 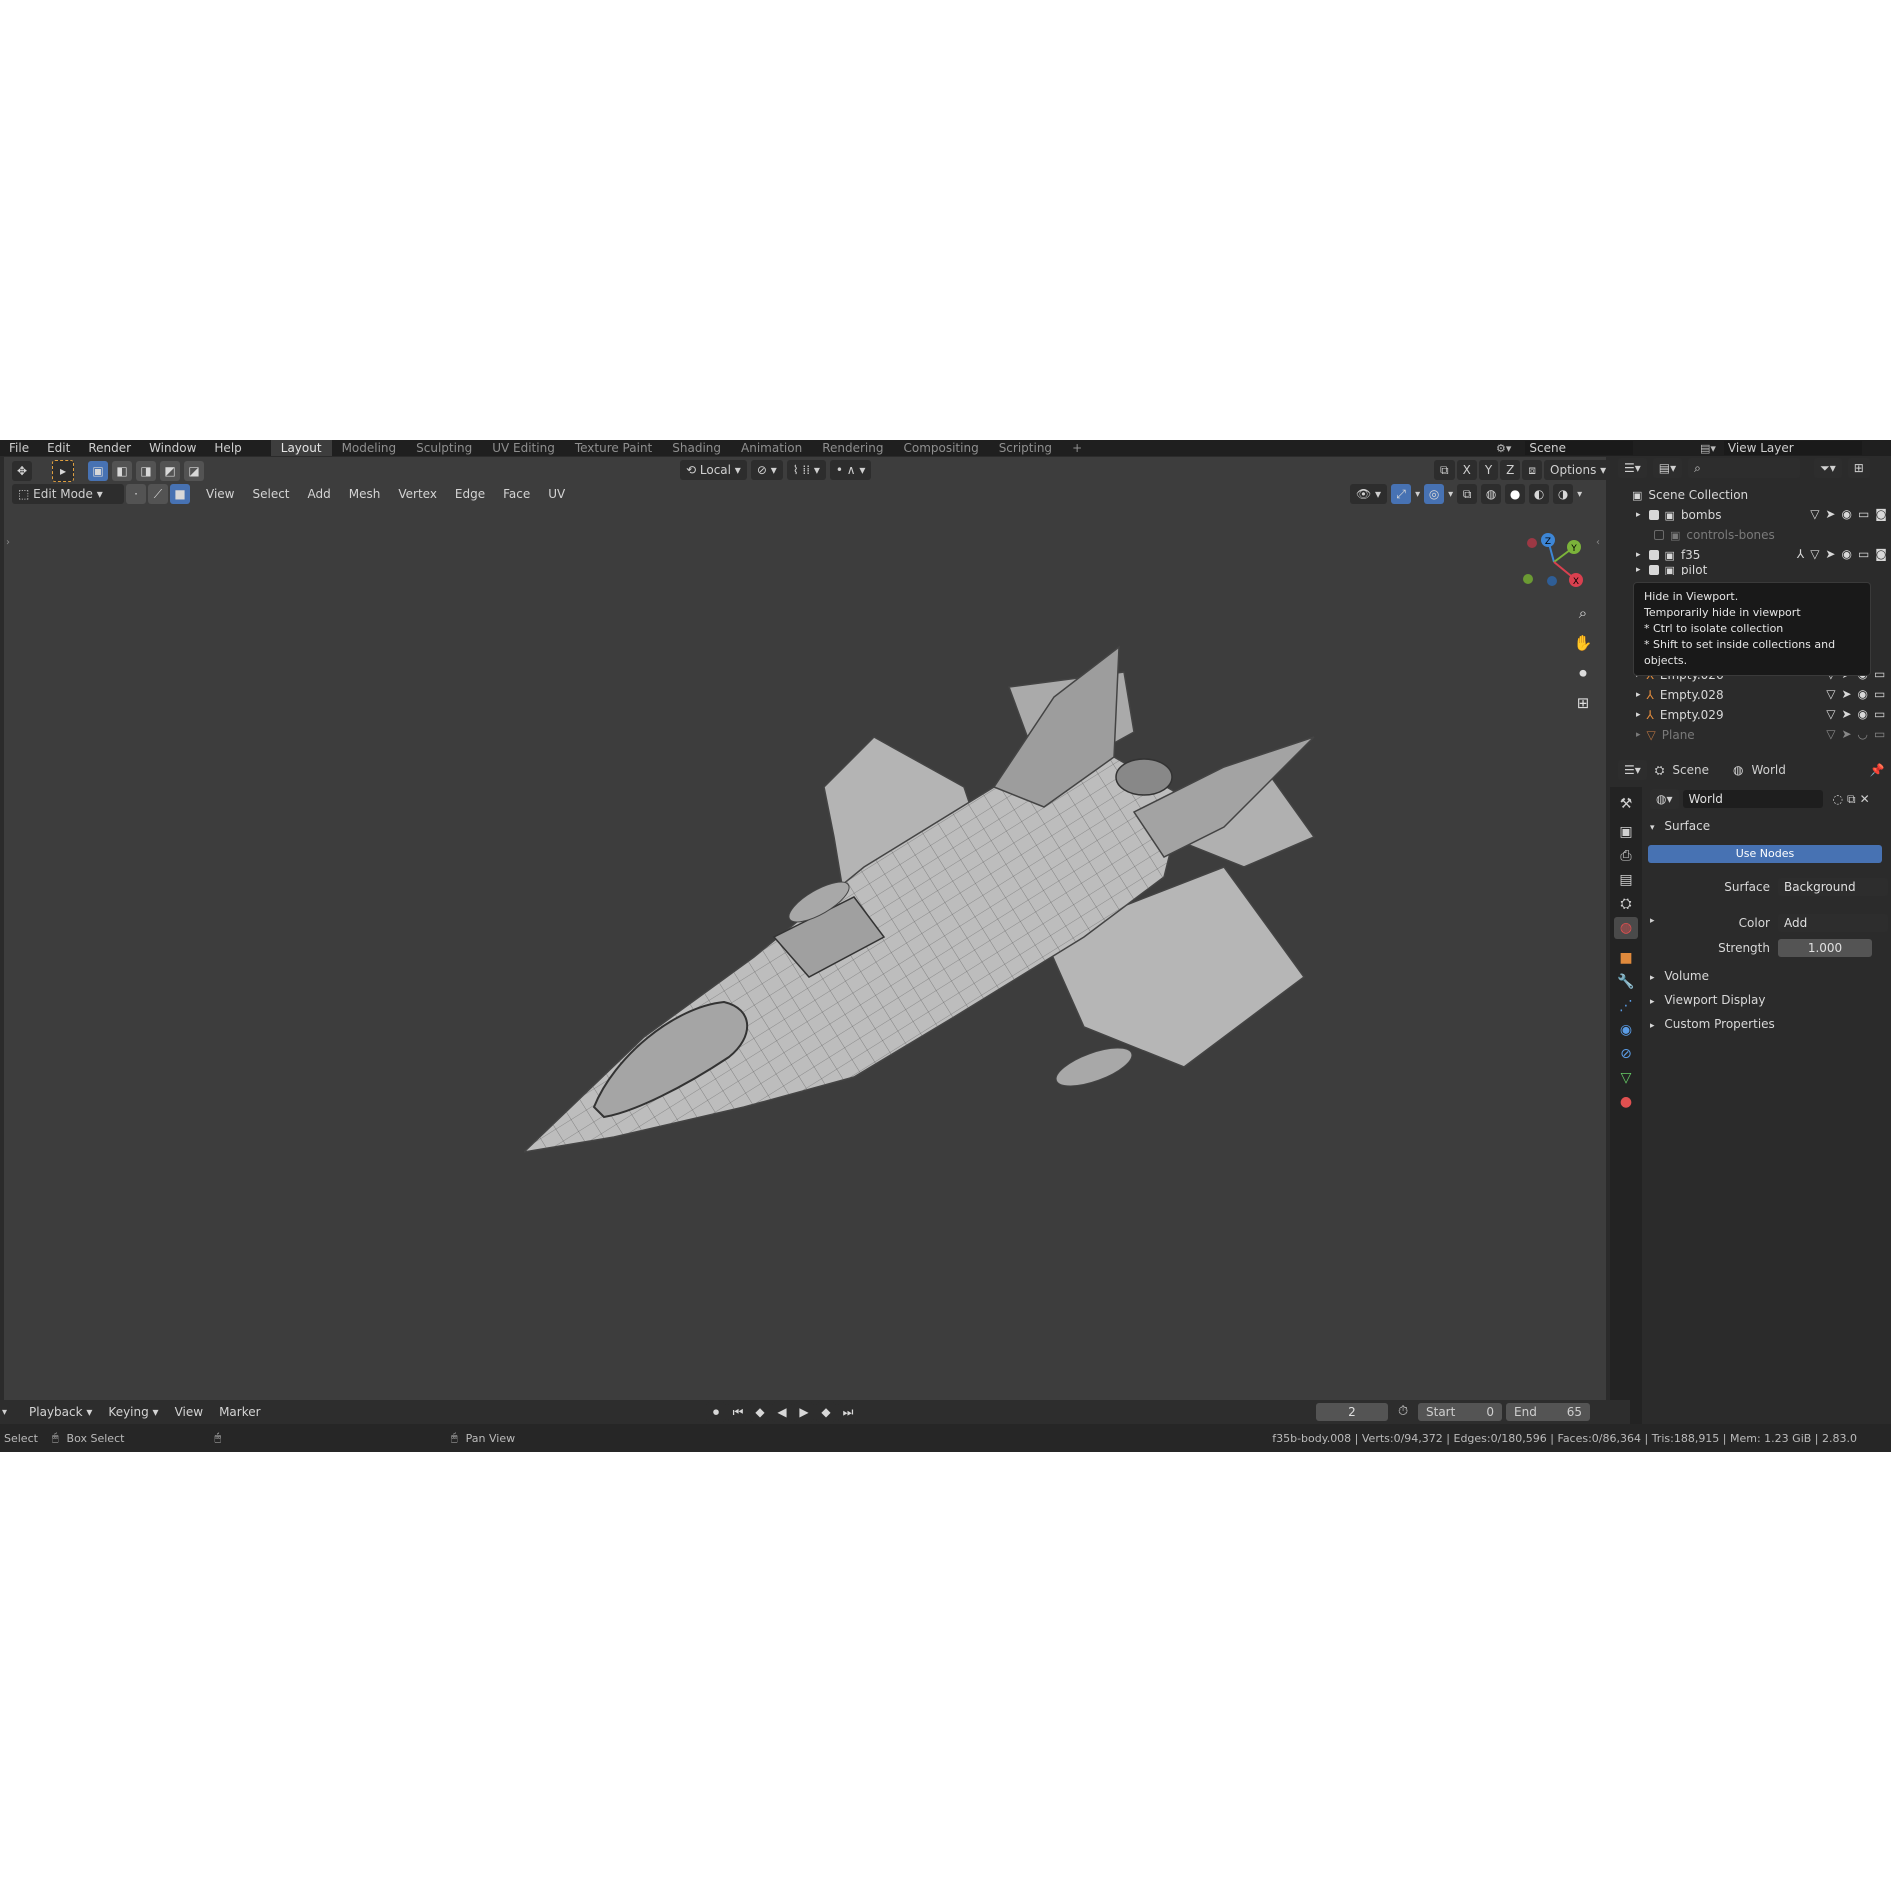 I want to click on constraints-tab-icon: ⊘, so click(x=1626, y=1054).